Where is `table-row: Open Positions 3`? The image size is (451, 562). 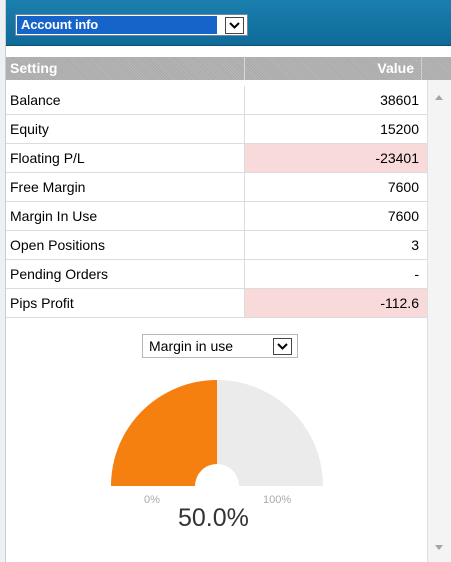
table-row: Open Positions 3 is located at coordinates (216, 245).